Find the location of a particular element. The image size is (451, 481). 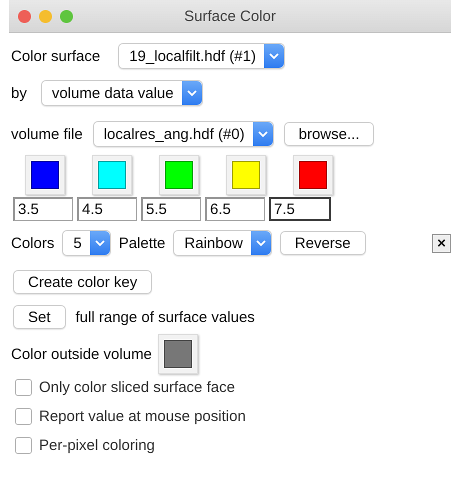

close-button: × is located at coordinates (441, 243).